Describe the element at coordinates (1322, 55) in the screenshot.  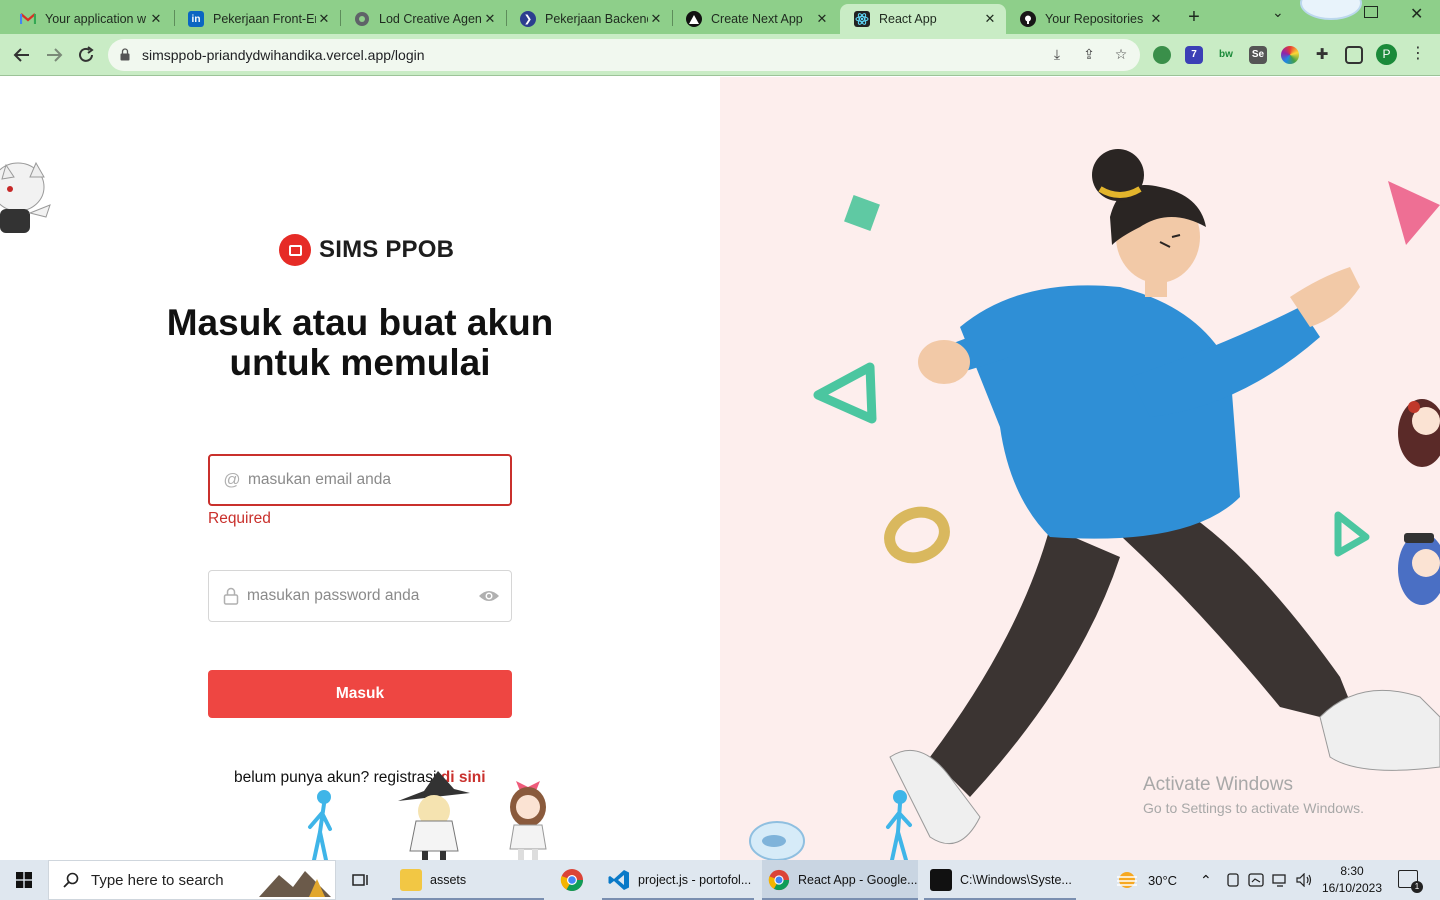
I see `extensions-puzzle-icon: ✚` at that location.